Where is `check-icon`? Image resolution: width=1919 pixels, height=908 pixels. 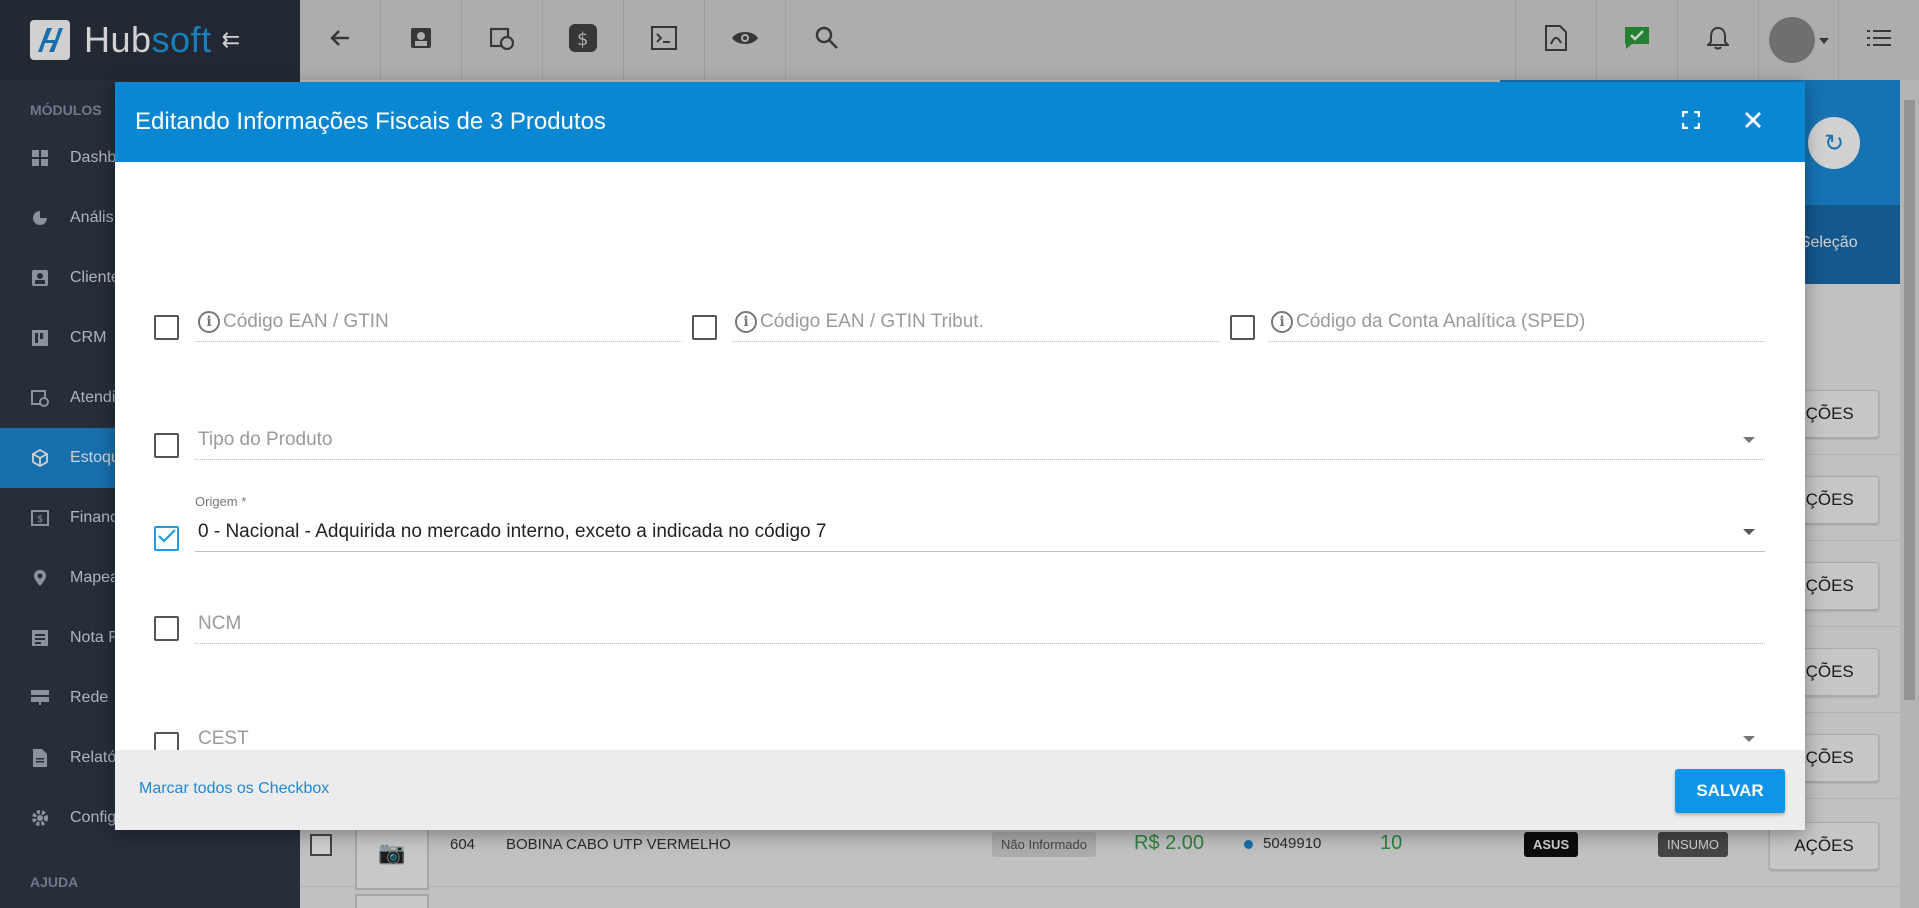
check-icon is located at coordinates (166, 538).